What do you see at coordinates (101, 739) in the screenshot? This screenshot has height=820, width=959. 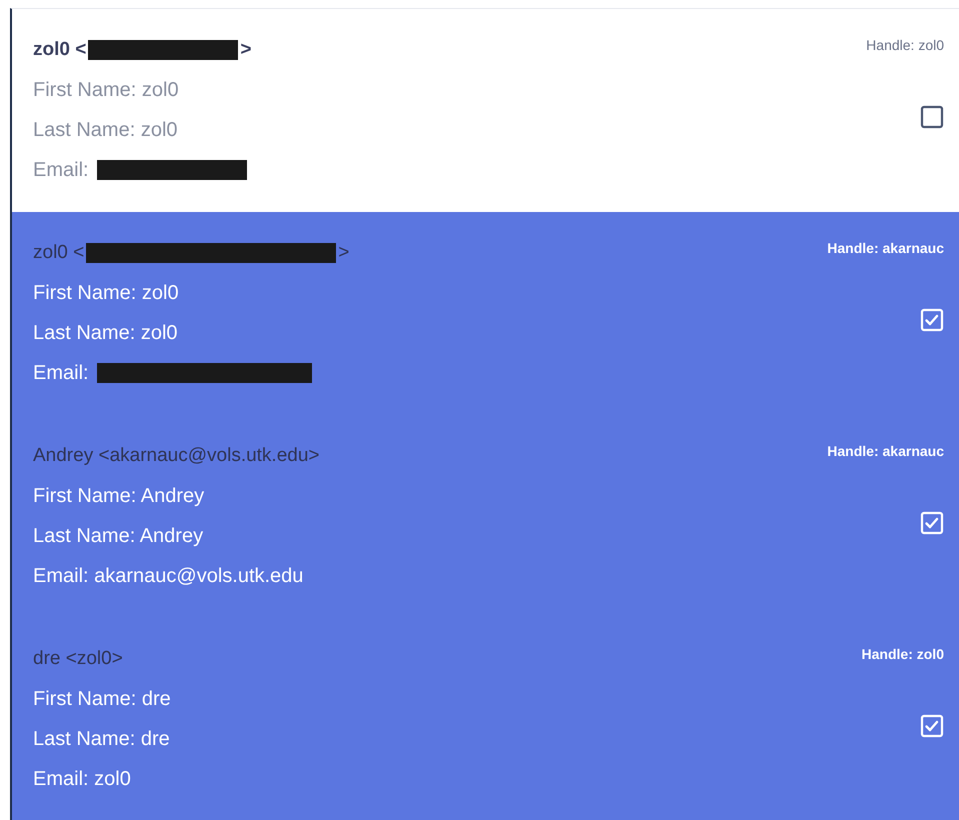 I see `last-name: Last Name: dre` at bounding box center [101, 739].